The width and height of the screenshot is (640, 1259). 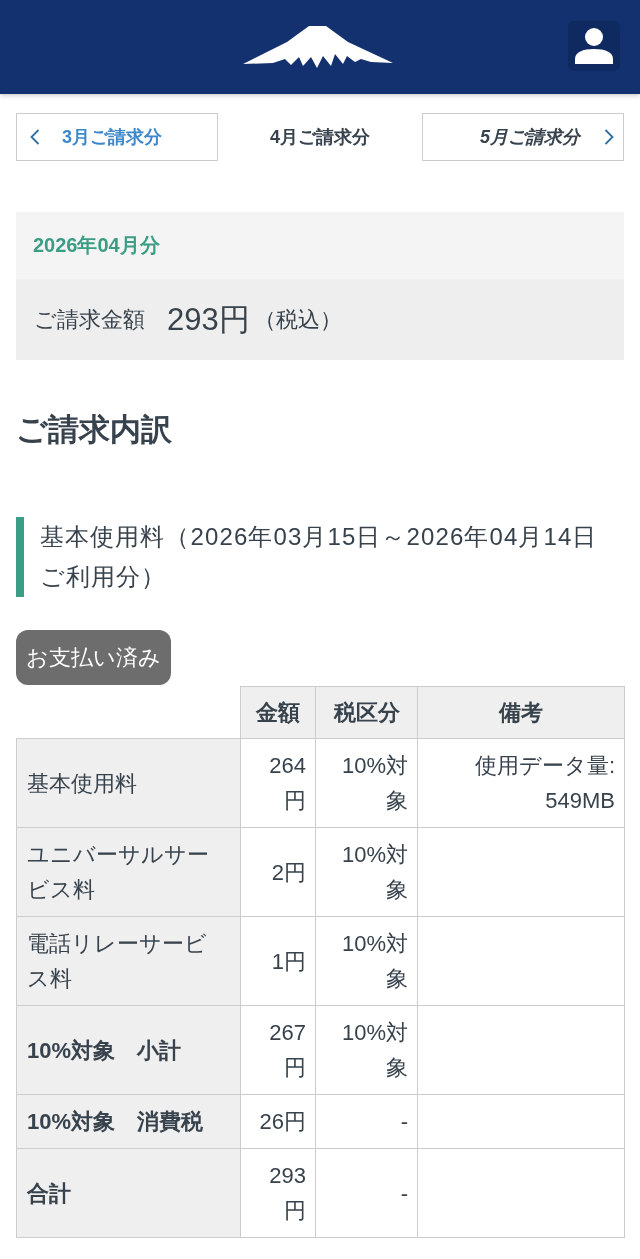 I want to click on row-label: ユニバーサルサービス料, so click(x=128, y=872).